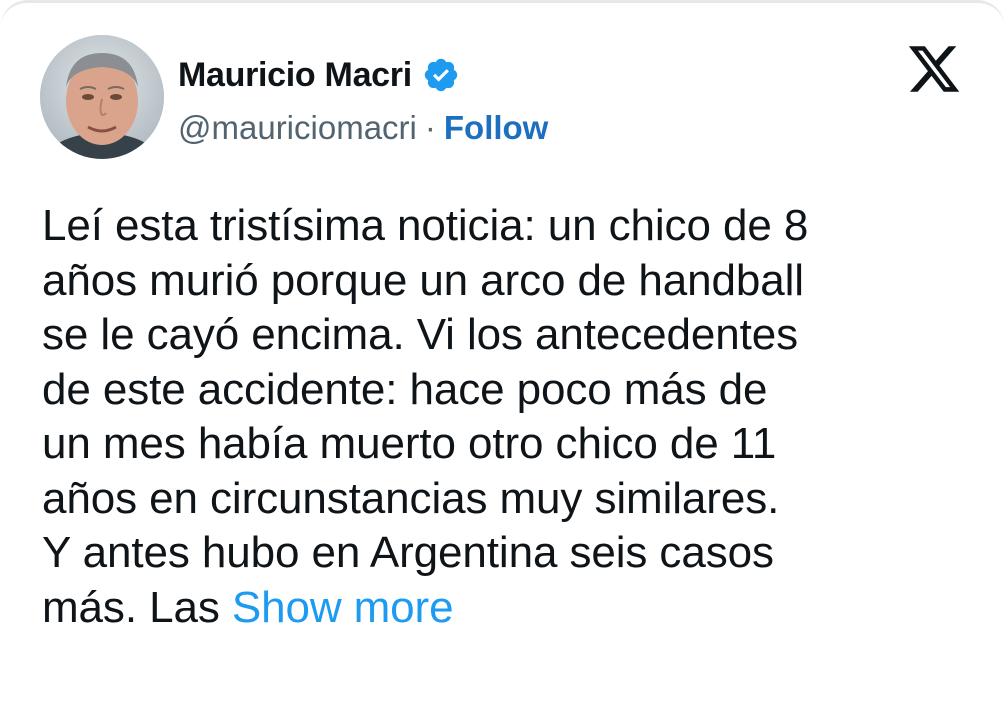  Describe the element at coordinates (295, 75) in the screenshot. I see `author-display-name: Mauricio Macri` at that location.